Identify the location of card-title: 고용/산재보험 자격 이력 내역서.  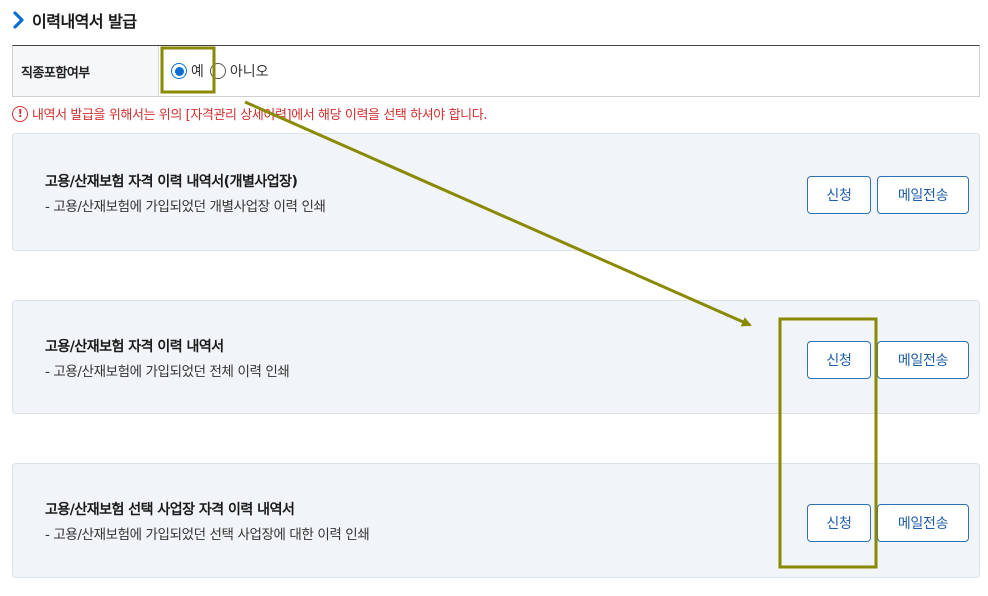
(134, 347).